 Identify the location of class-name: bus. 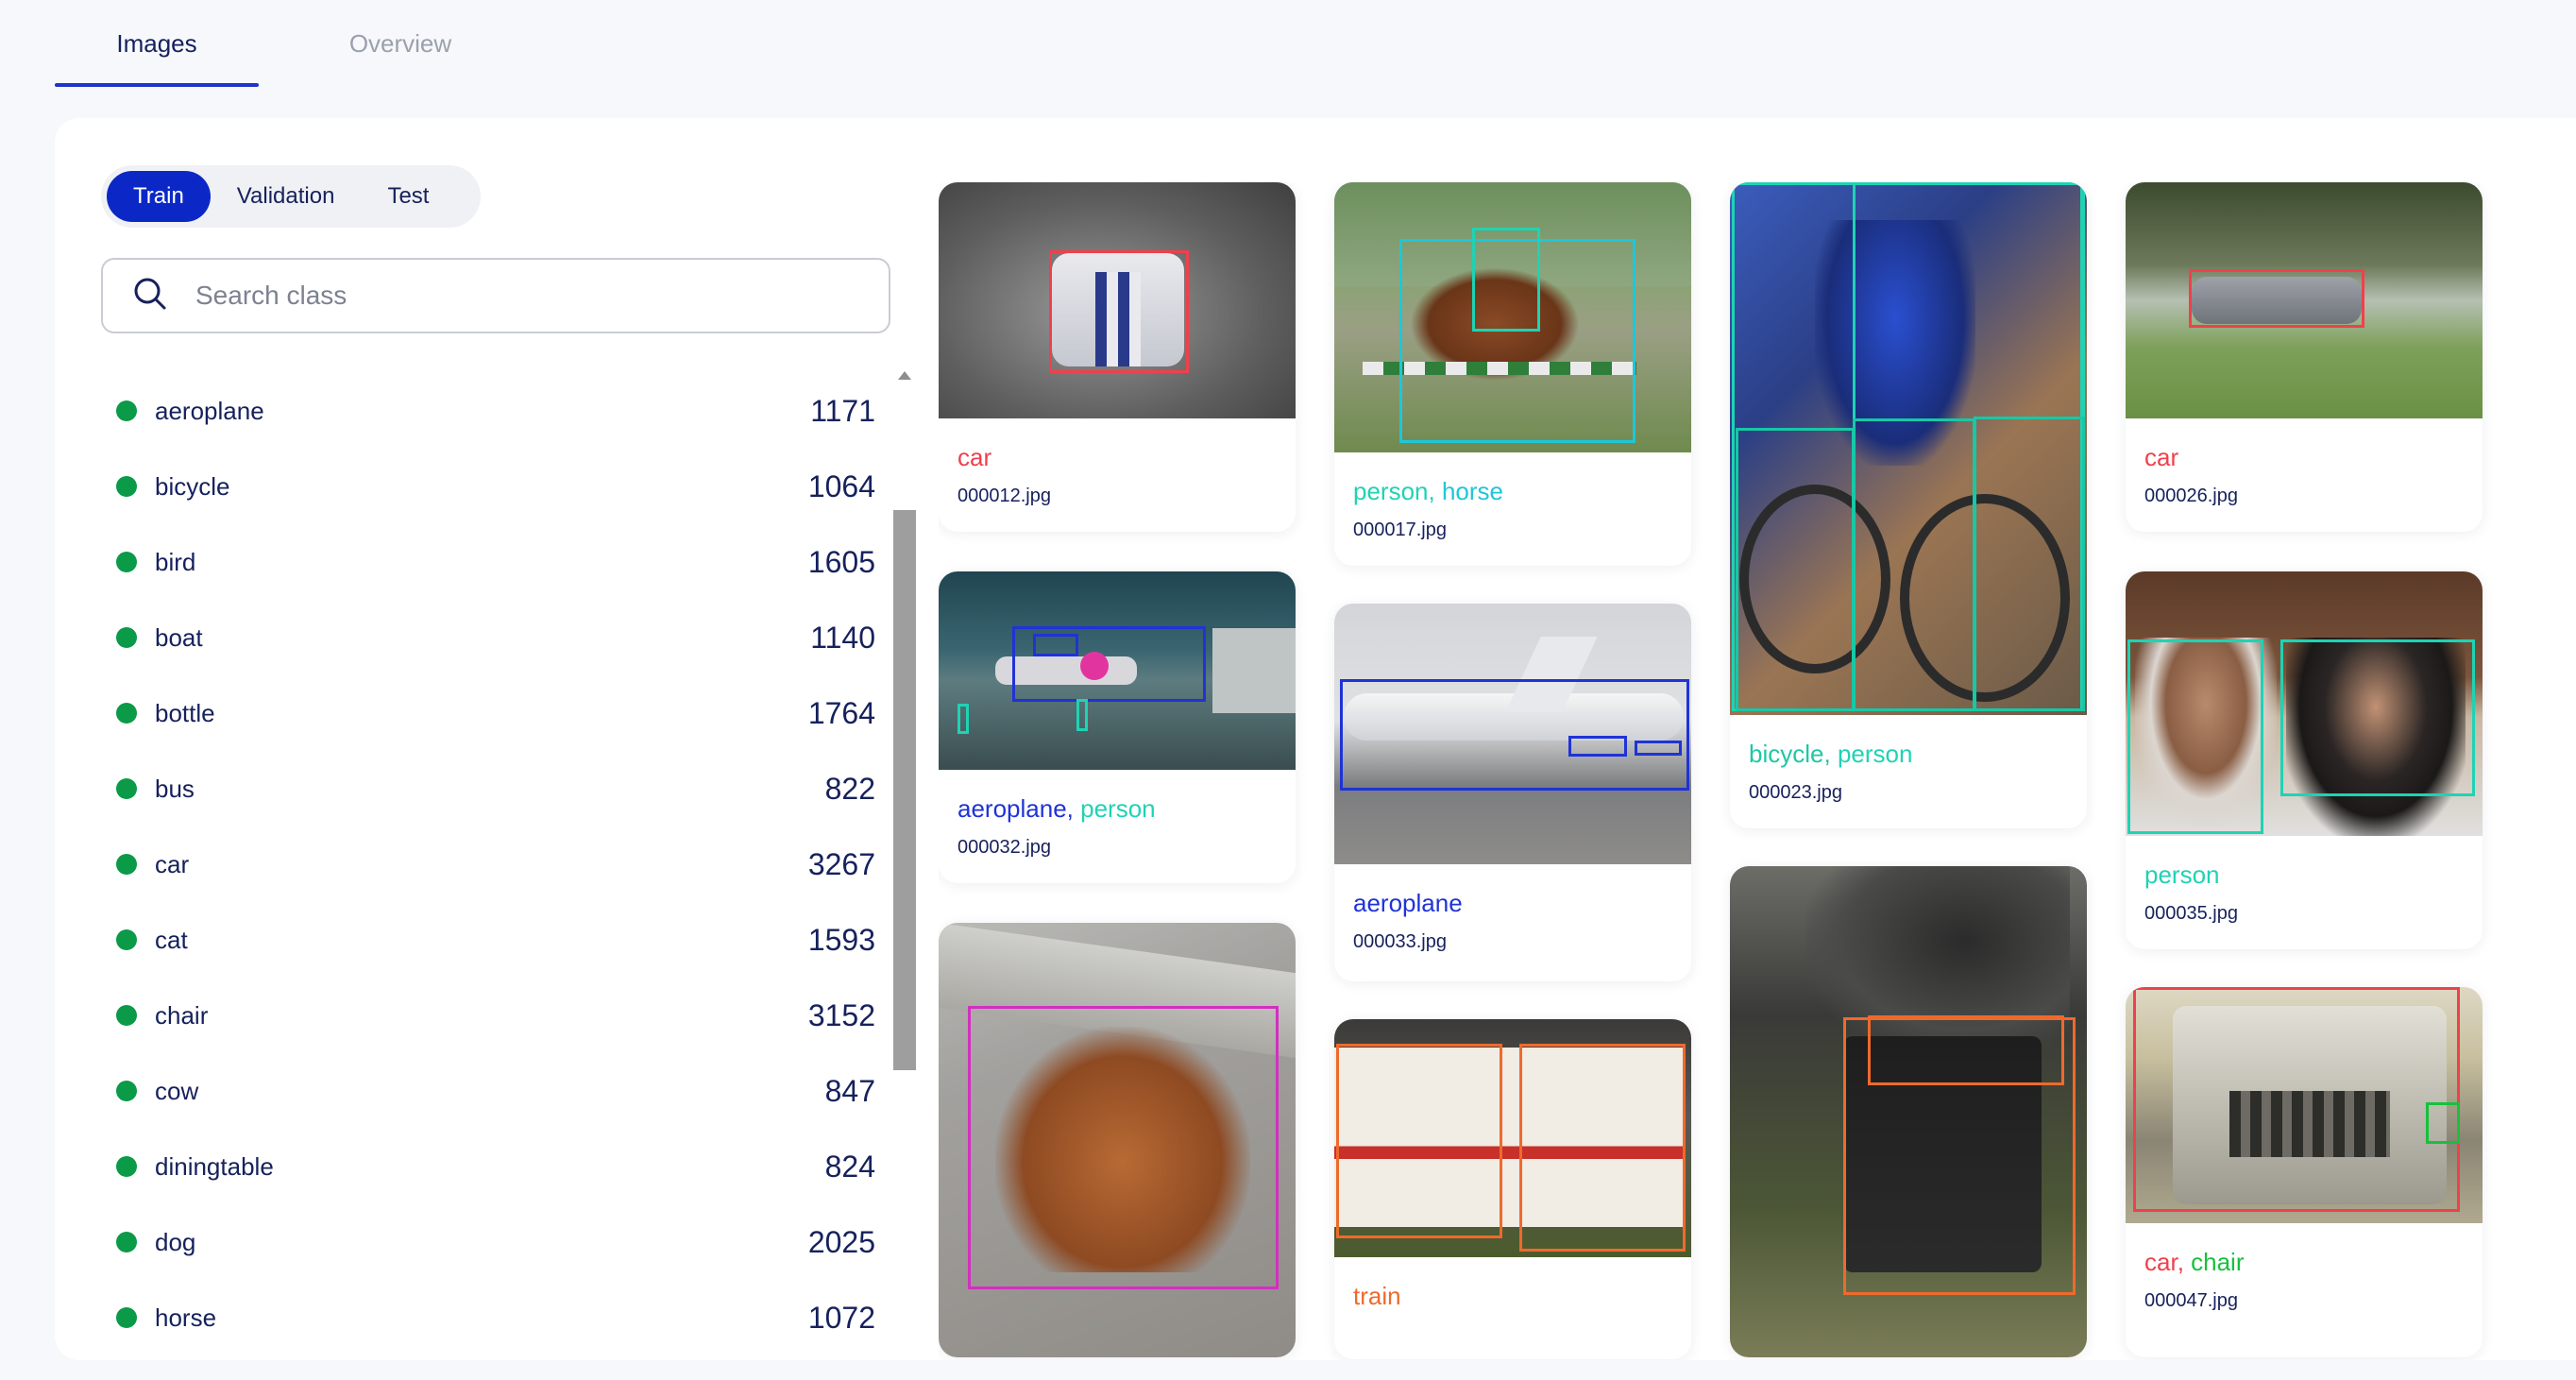
(175, 788).